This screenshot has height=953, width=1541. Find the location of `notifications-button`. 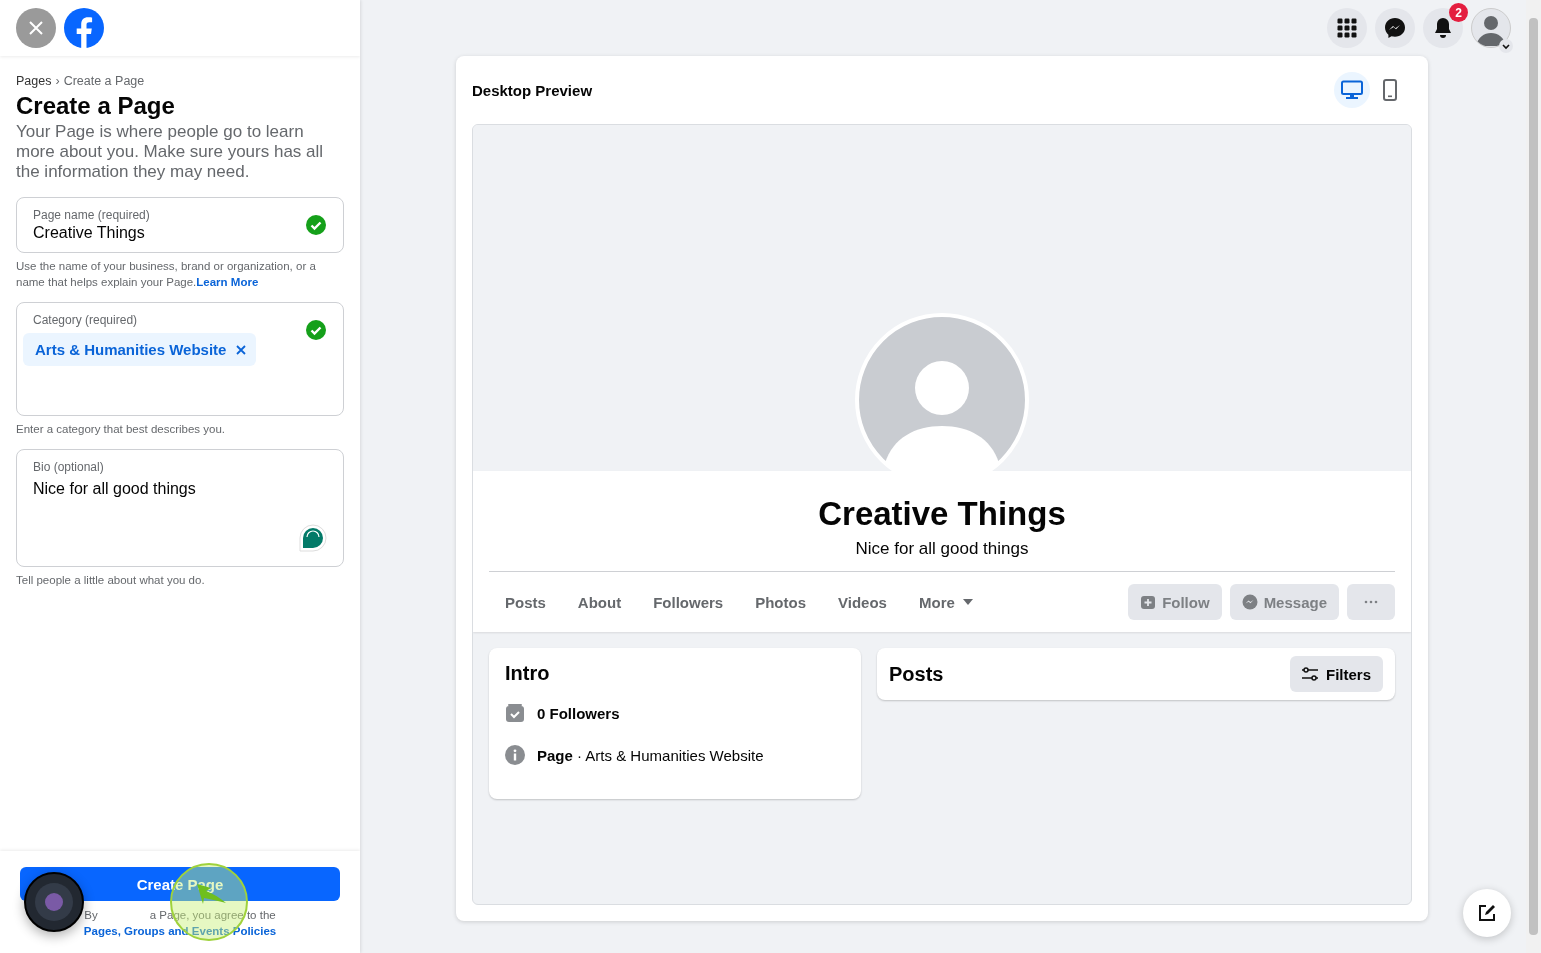

notifications-button is located at coordinates (1443, 28).